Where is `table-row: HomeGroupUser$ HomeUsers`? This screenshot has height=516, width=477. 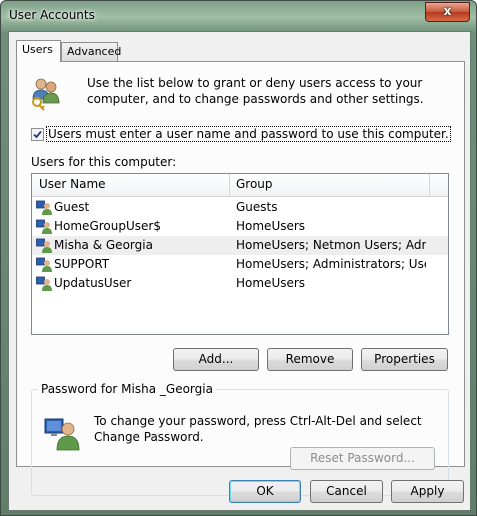
table-row: HomeGroupUser$ HomeUsers is located at coordinates (240, 226).